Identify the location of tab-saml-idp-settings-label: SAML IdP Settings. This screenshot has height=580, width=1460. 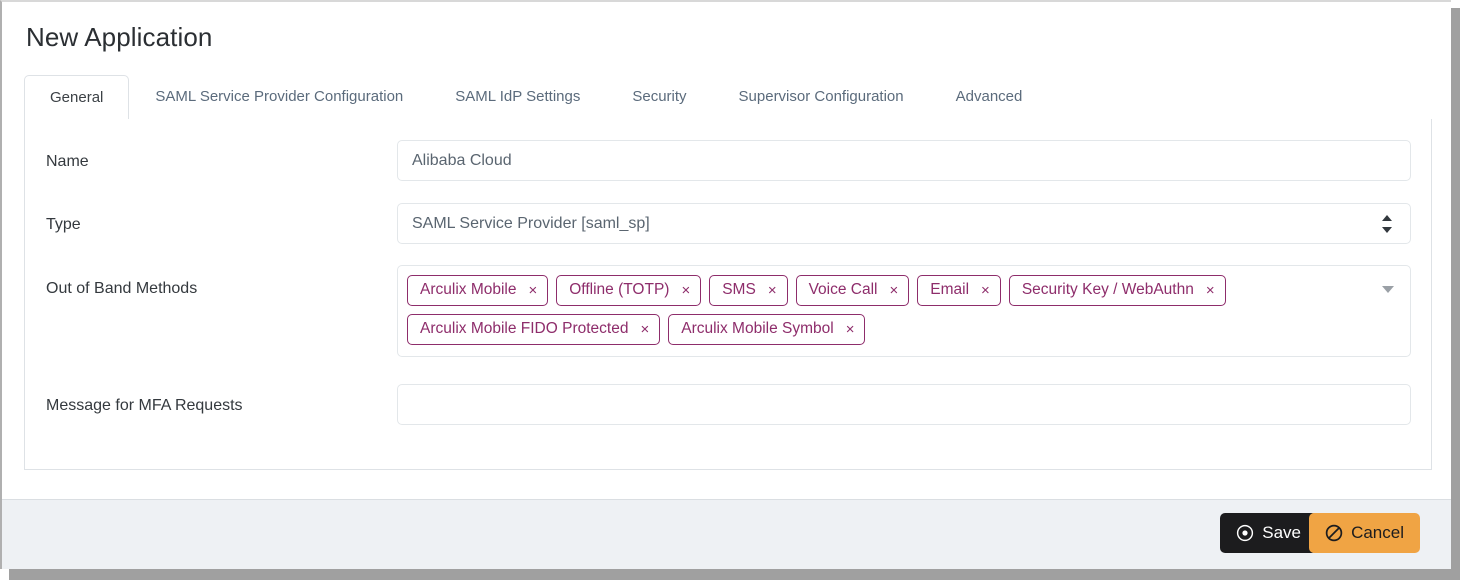
(518, 96).